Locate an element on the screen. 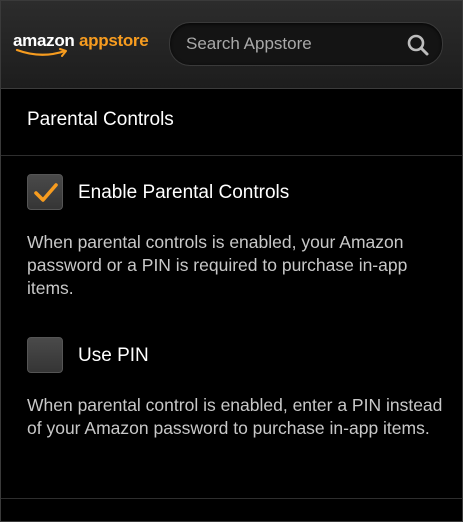  use-pin-checkbox is located at coordinates (45, 355).